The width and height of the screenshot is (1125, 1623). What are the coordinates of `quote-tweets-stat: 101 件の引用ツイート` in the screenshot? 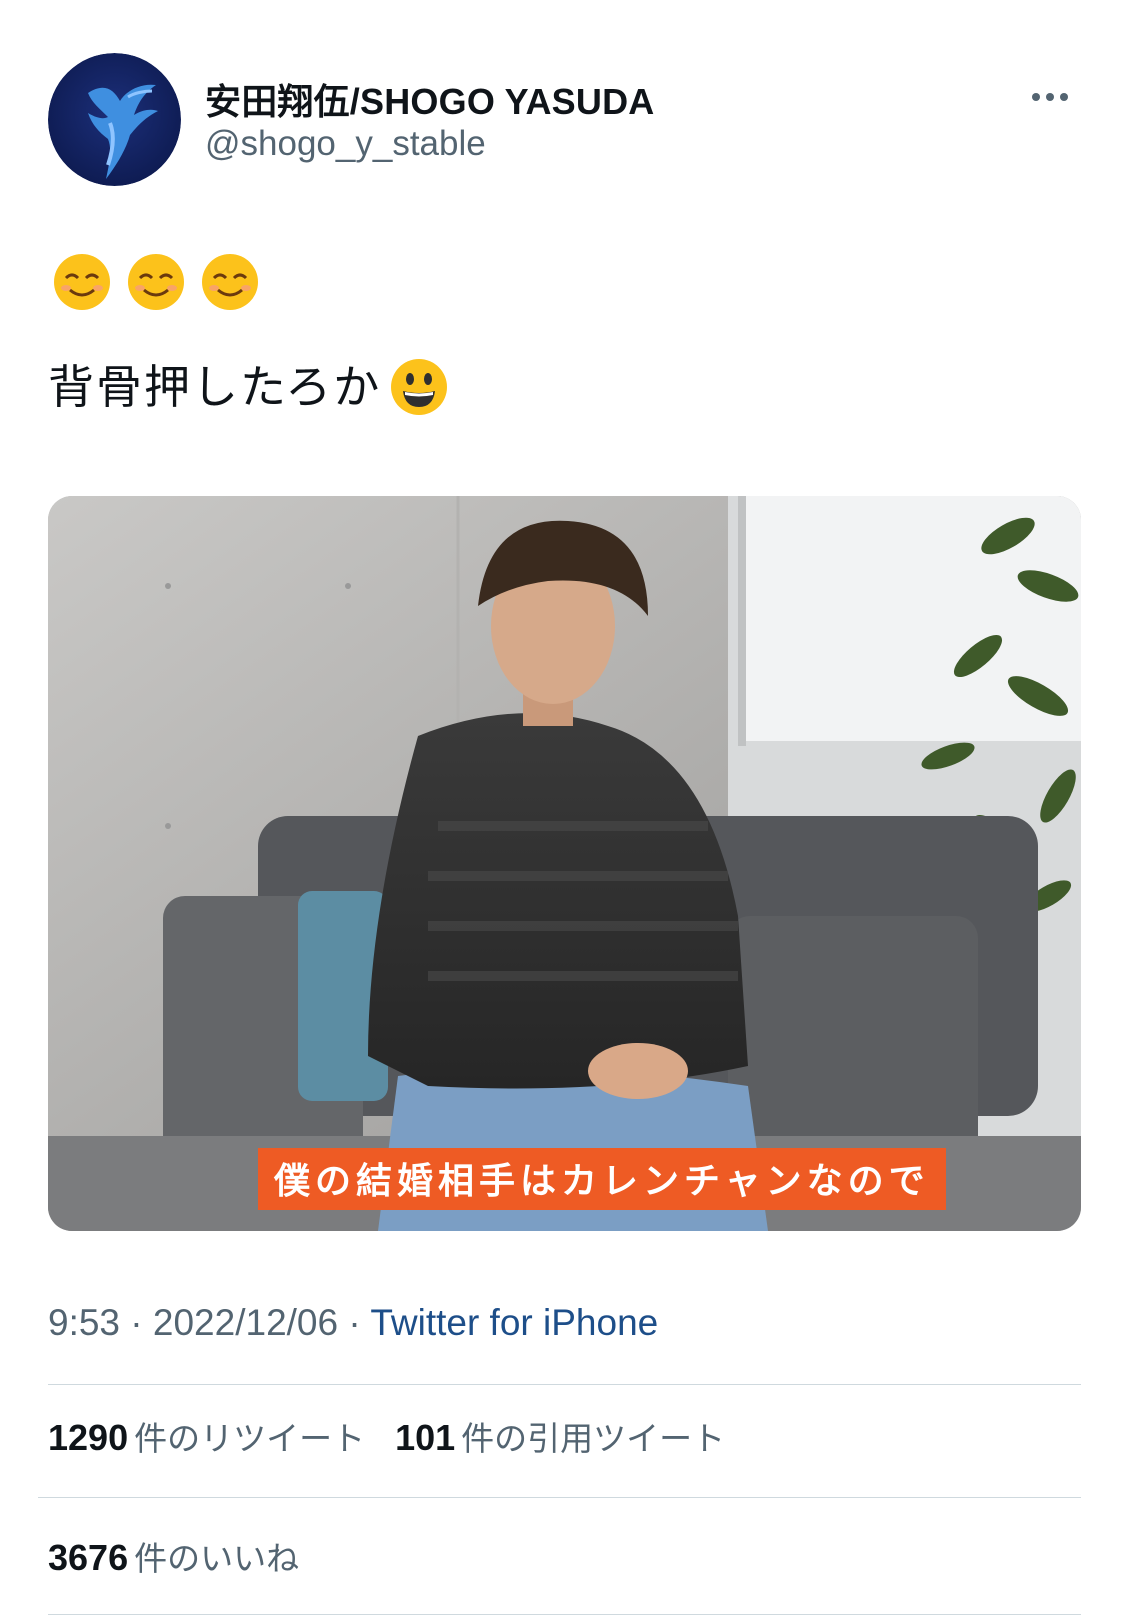 It's located at (560, 1436).